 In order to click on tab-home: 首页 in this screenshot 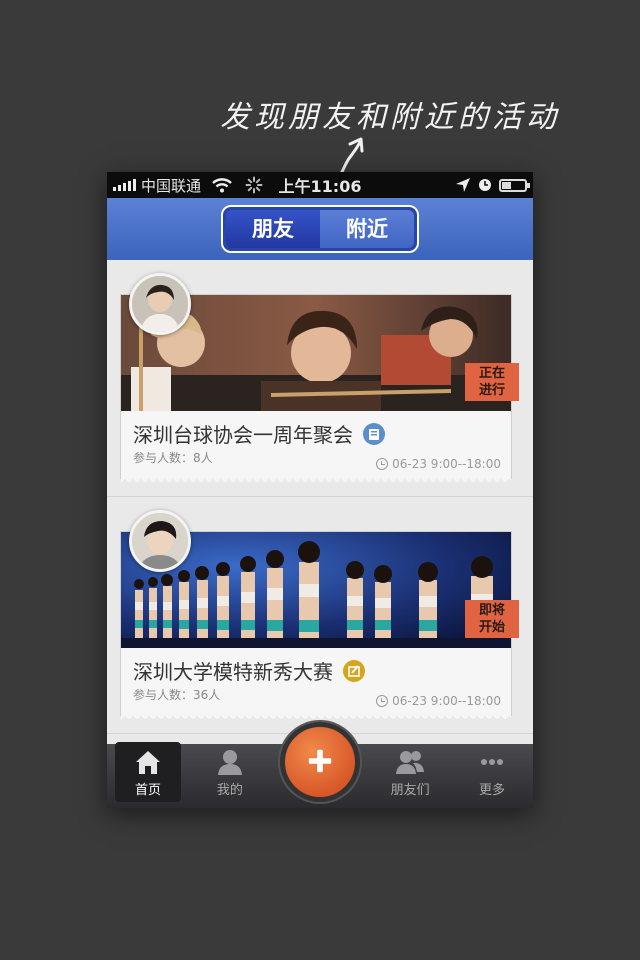, I will do `click(148, 775)`.